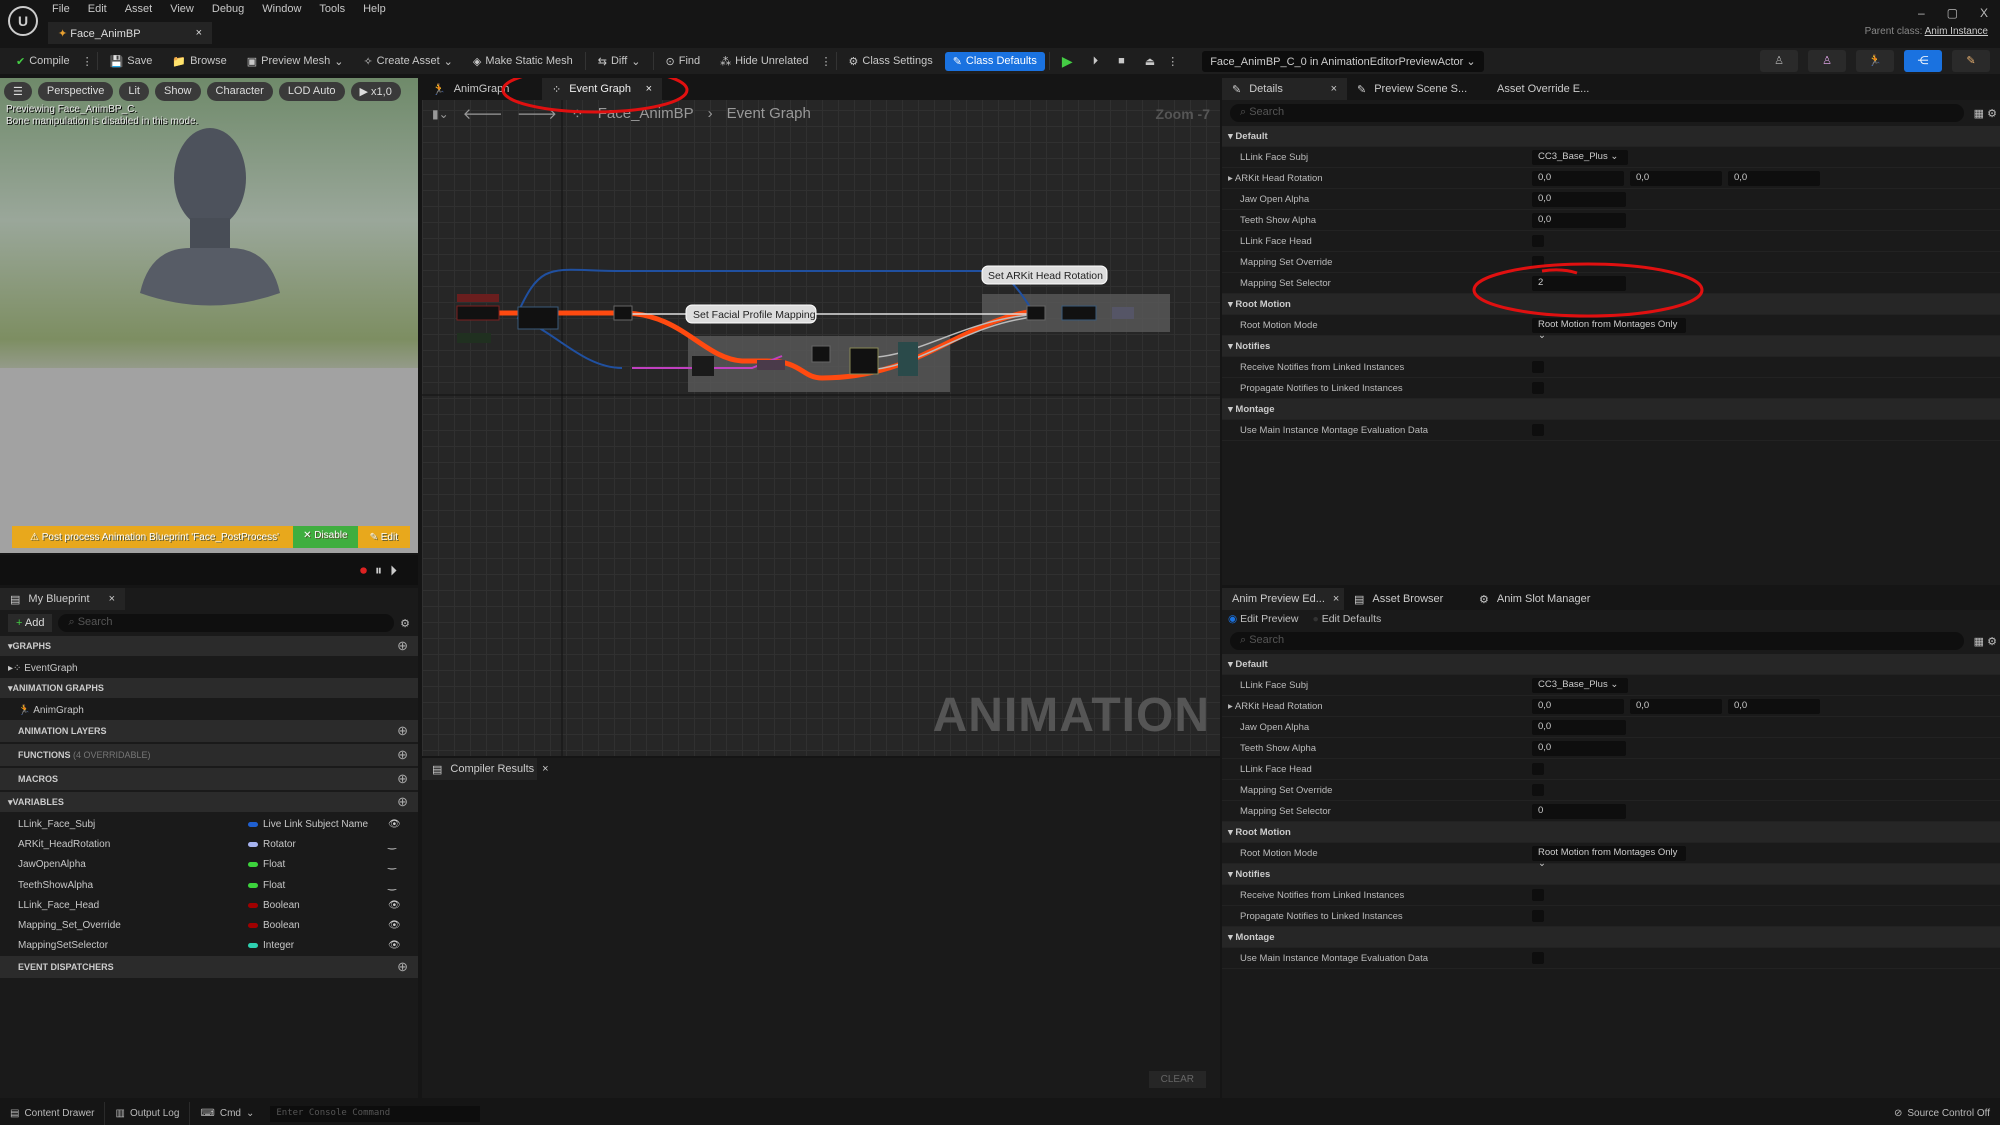 The width and height of the screenshot is (2000, 1125). I want to click on lit-button: Lit, so click(134, 91).